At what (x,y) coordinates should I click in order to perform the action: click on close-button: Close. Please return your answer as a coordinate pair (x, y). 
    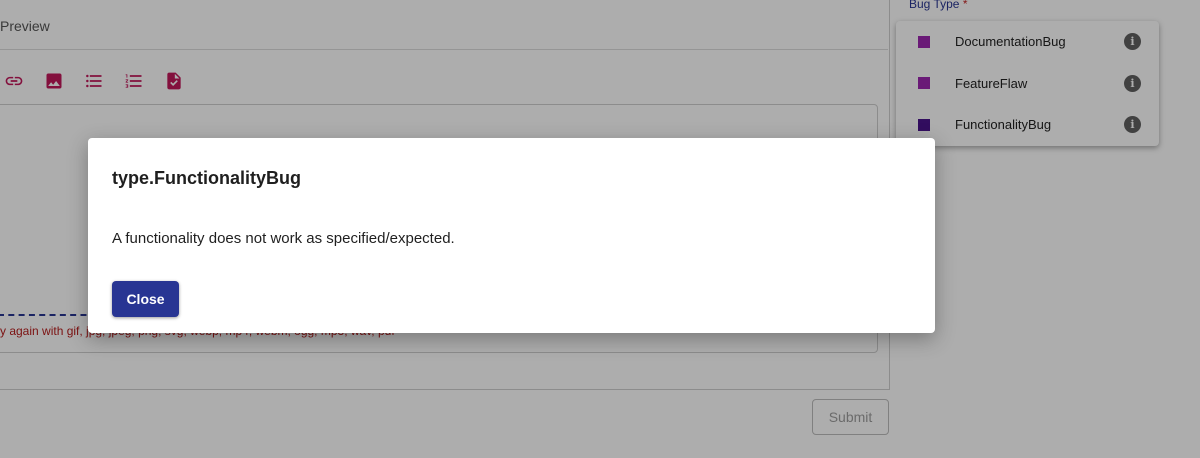
    Looking at the image, I should click on (145, 299).